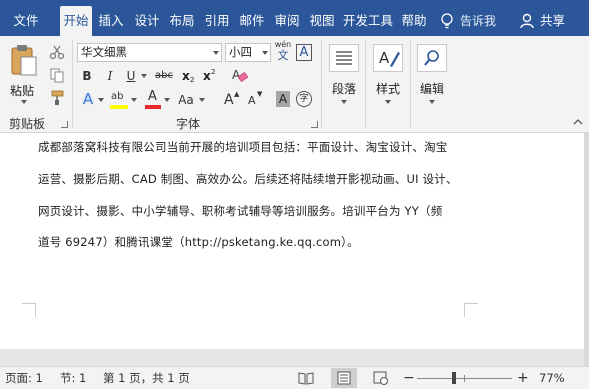  What do you see at coordinates (149, 52) in the screenshot?
I see `font-name-combo: 华文细黑` at bounding box center [149, 52].